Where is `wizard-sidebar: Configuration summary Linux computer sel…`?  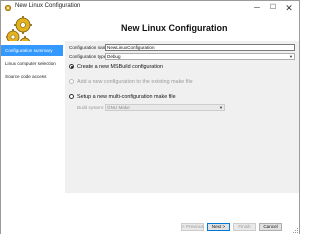
wizard-sidebar: Configuration summary Linux computer sel… is located at coordinates (32, 130).